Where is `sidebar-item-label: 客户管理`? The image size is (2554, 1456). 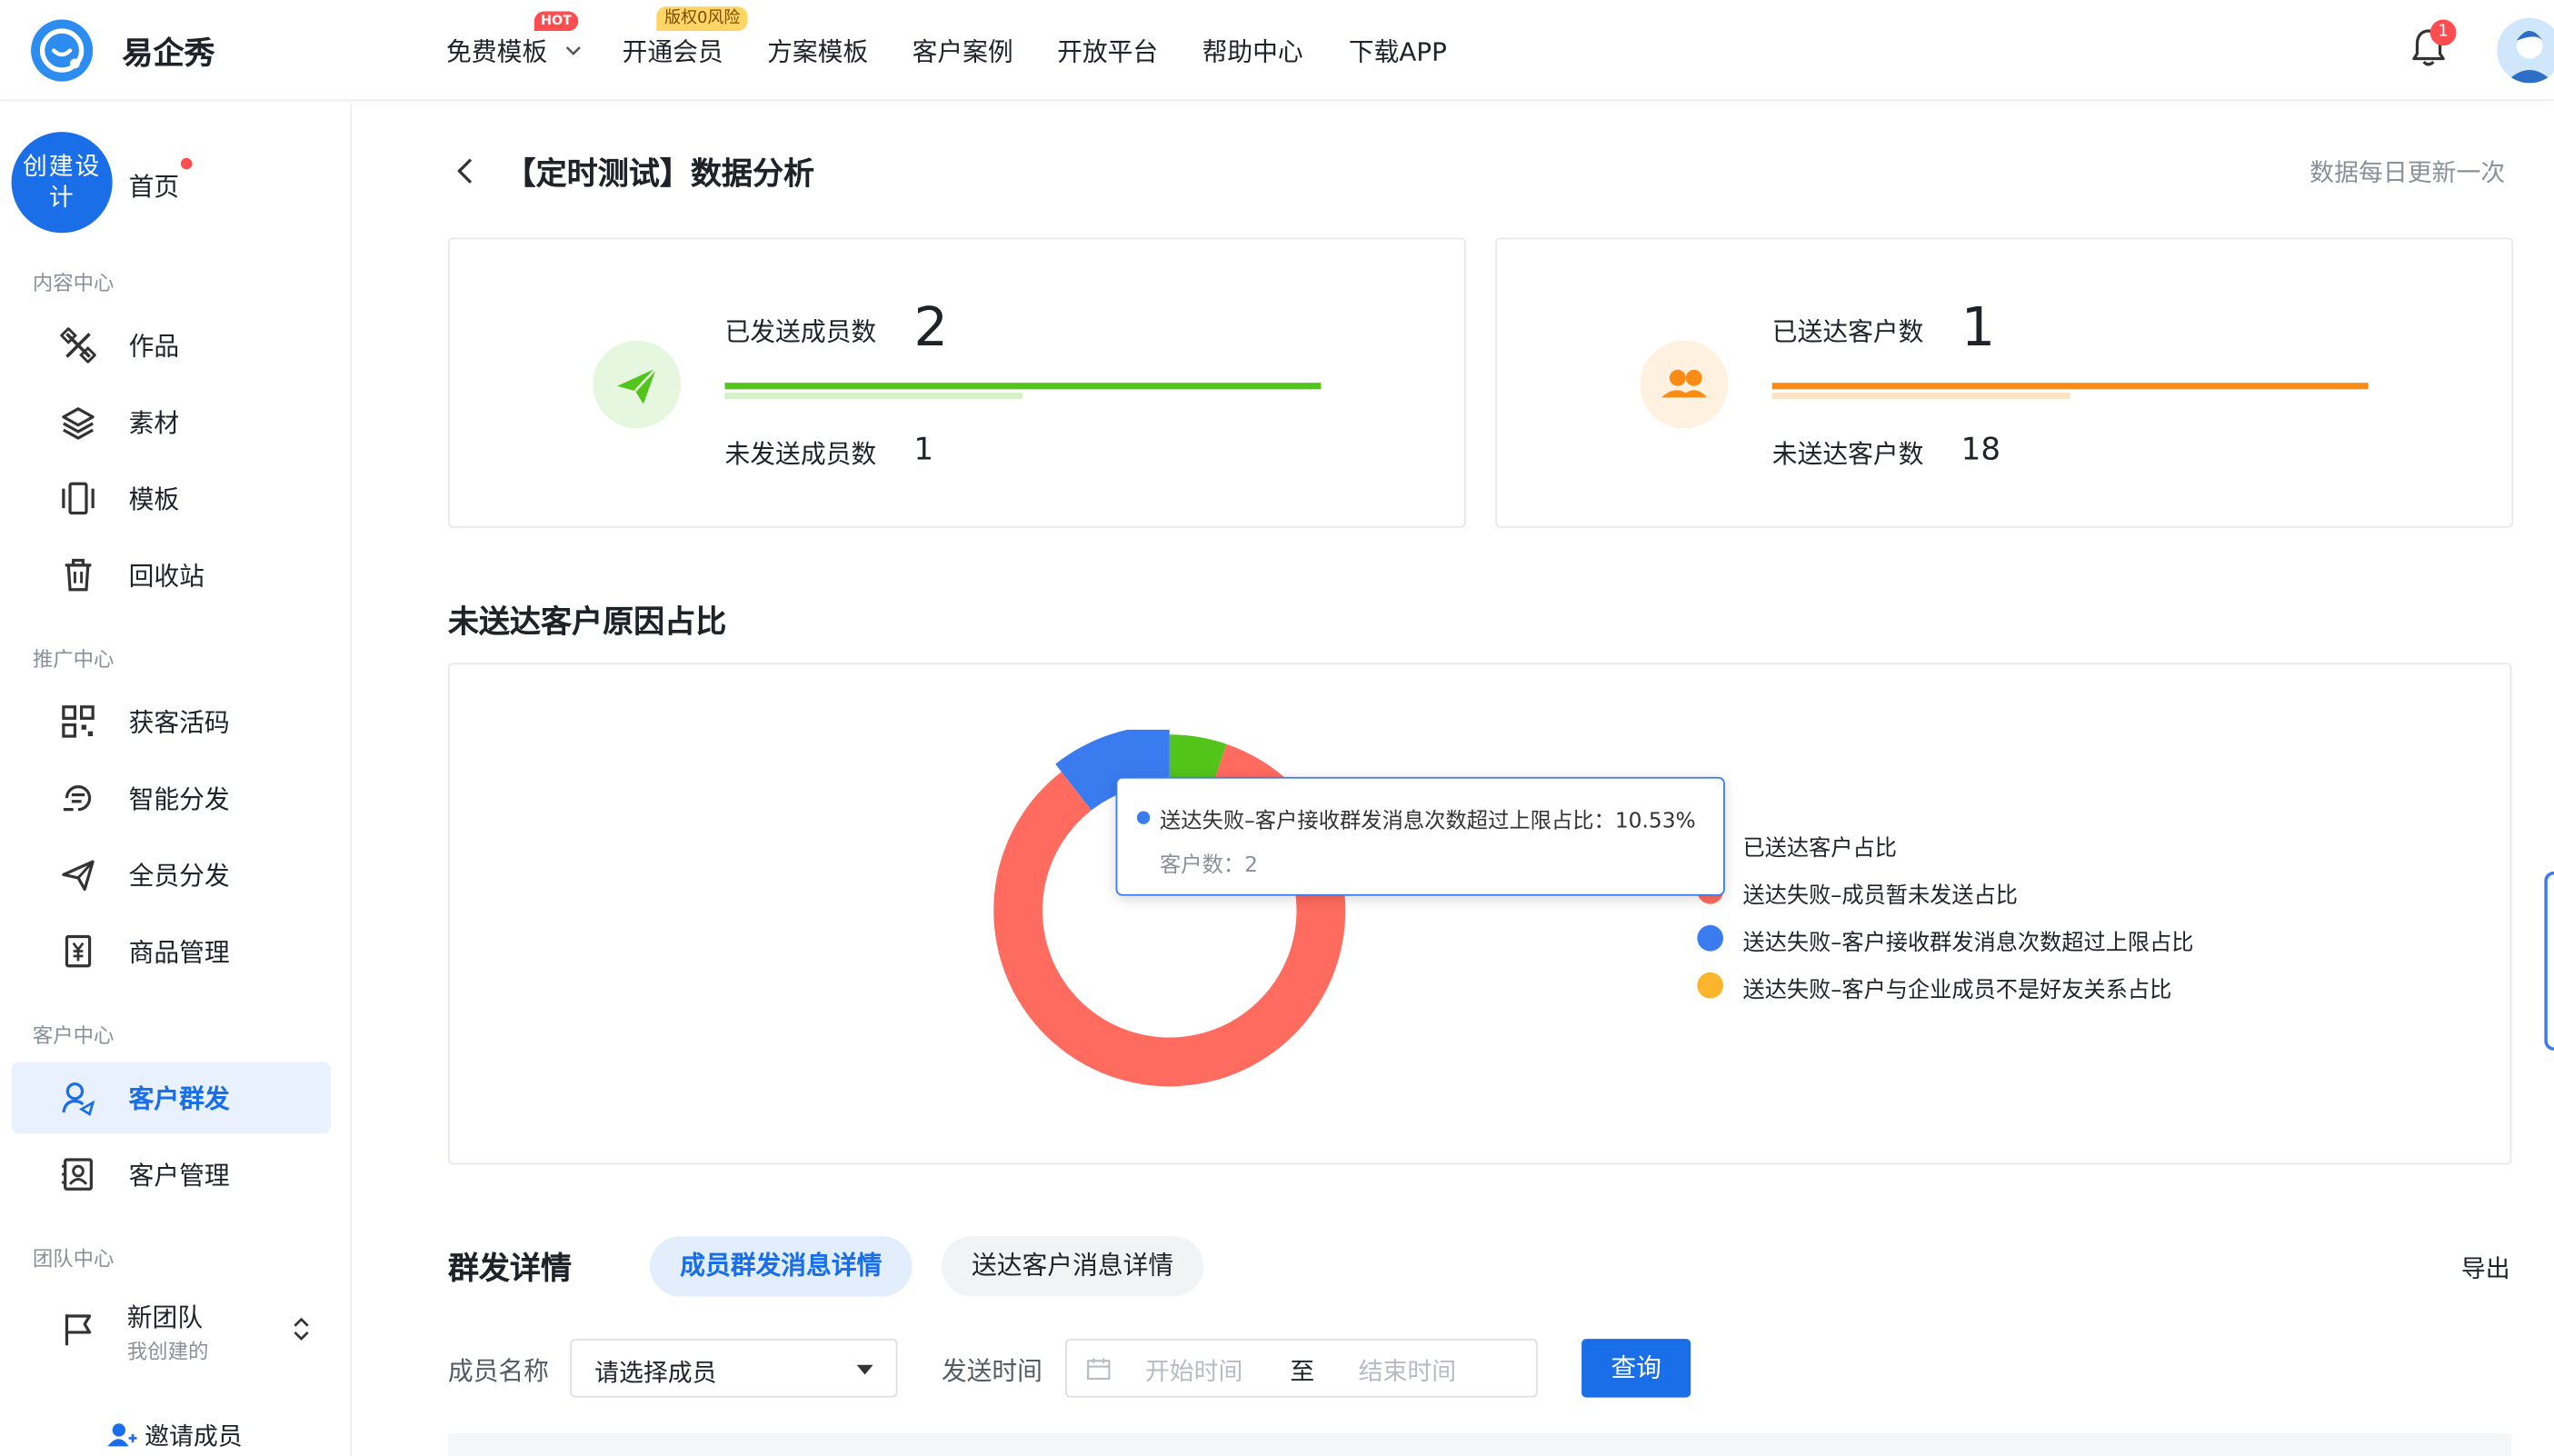
sidebar-item-label: 客户管理 is located at coordinates (179, 1177).